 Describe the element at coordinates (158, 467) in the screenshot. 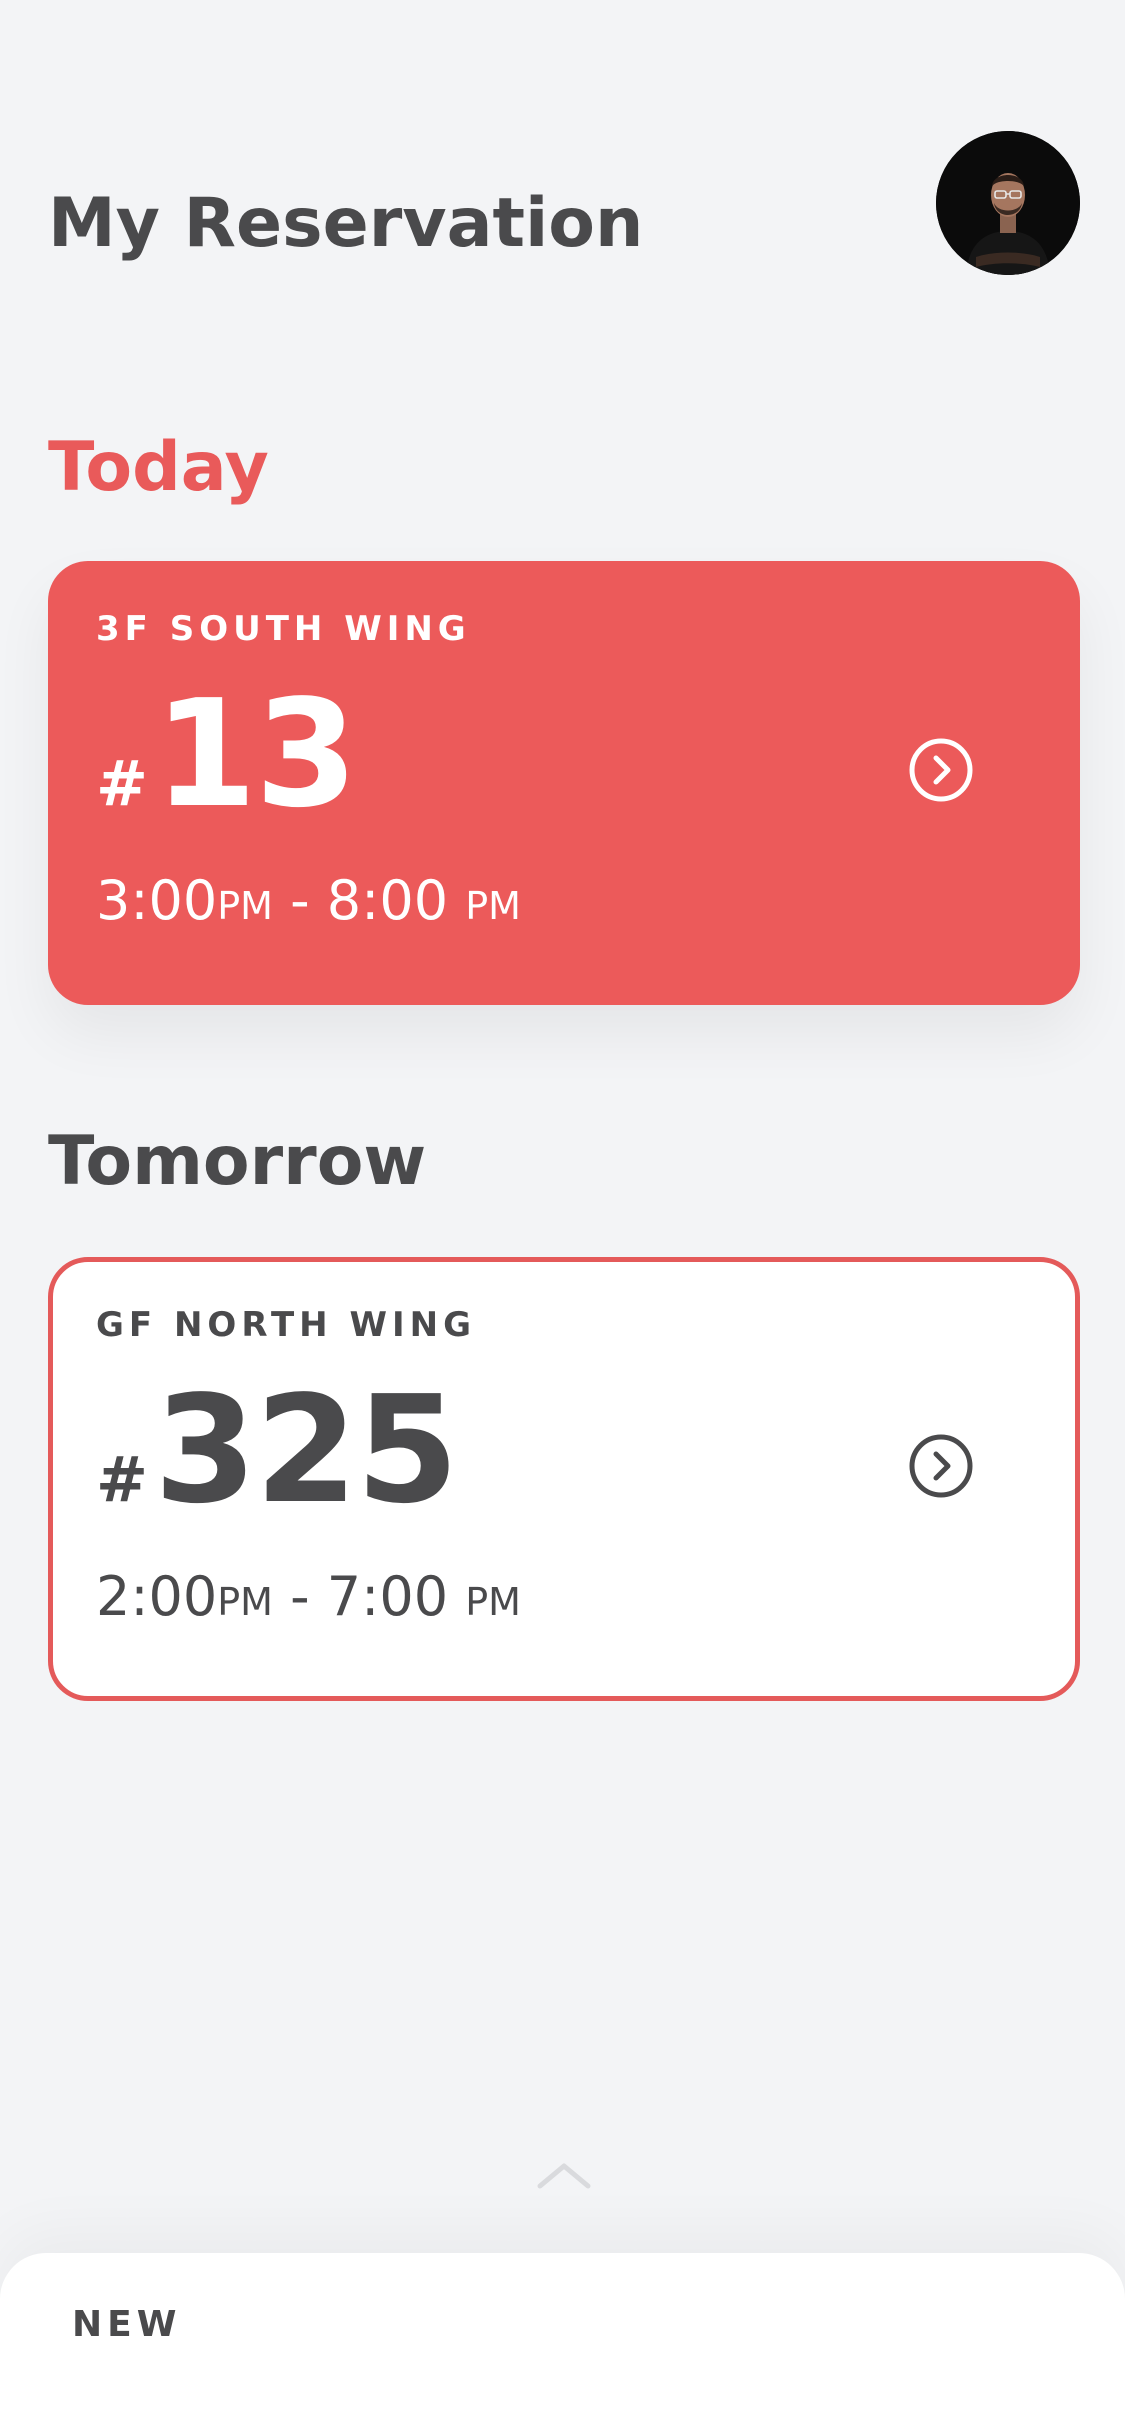

I see `section-heading-today: Today` at that location.